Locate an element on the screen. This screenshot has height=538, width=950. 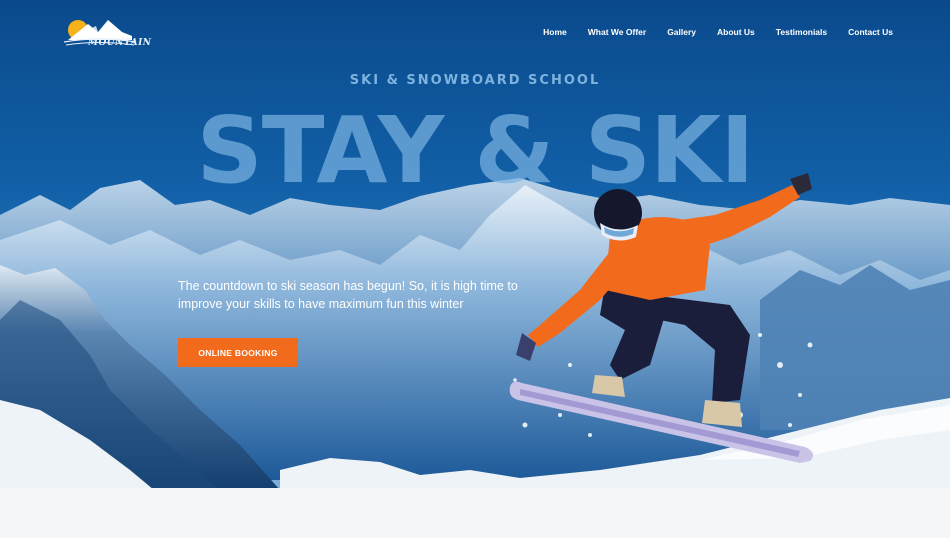
nav-item-testimonials: Testimonials is located at coordinates (801, 32).